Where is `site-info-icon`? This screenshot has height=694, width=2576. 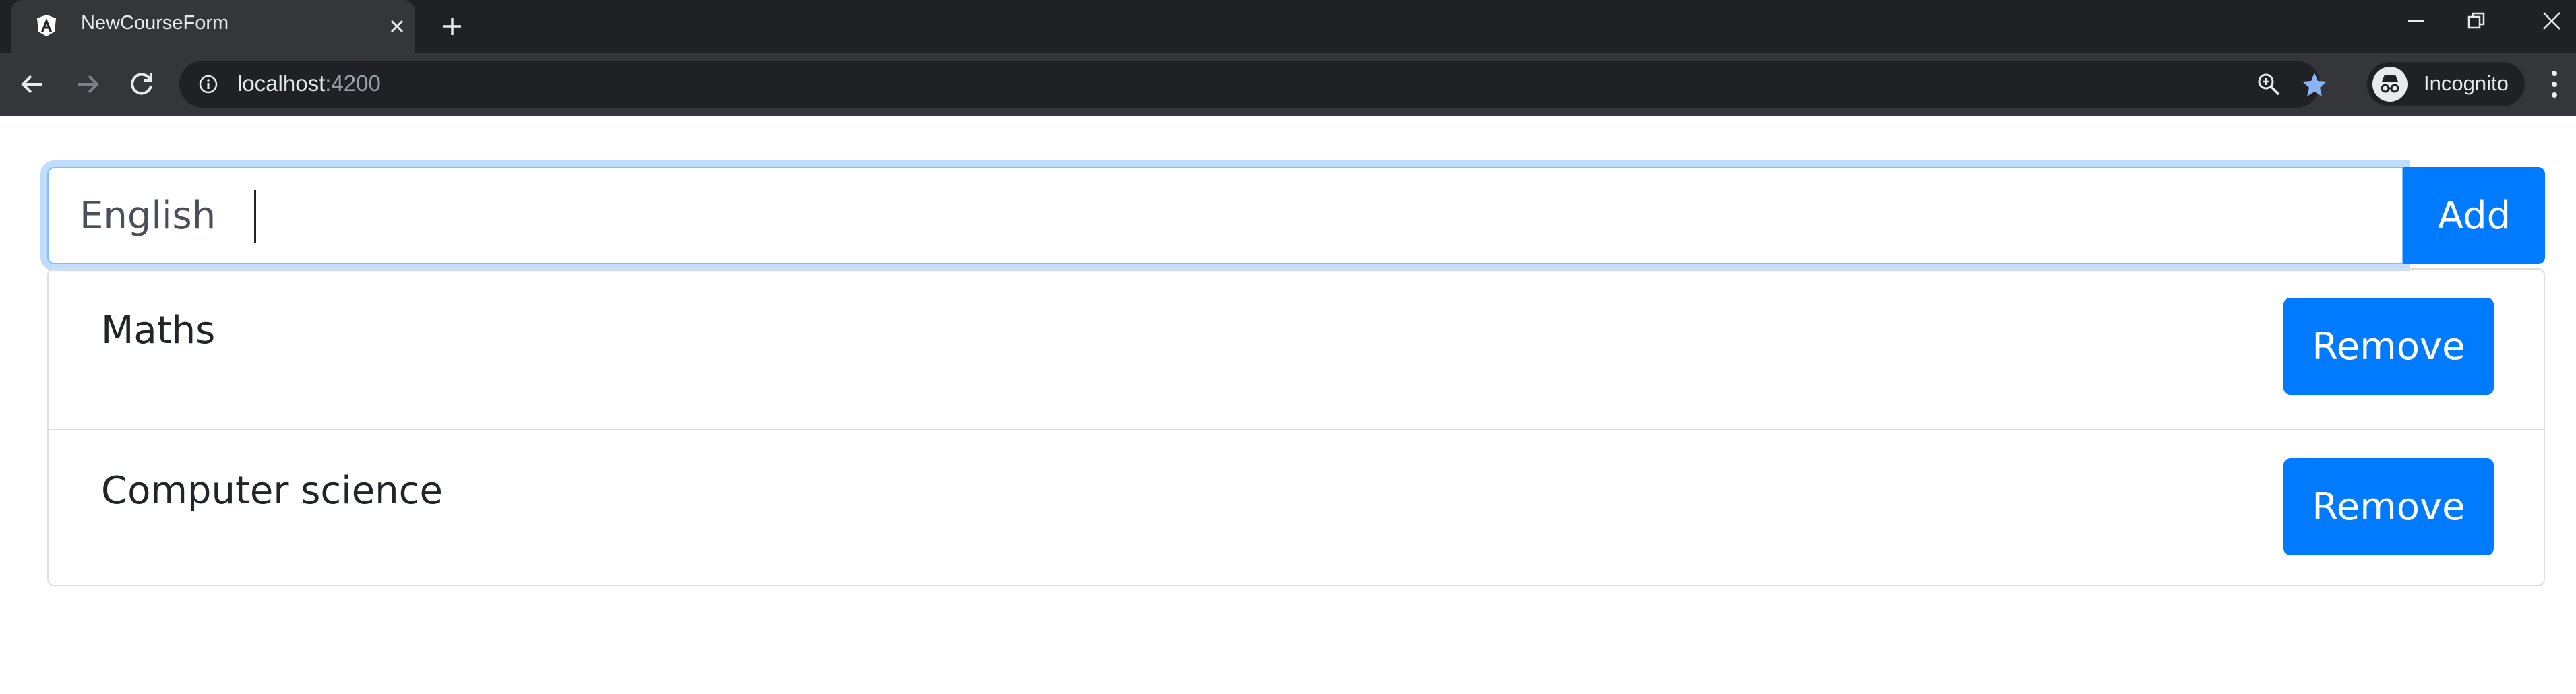
site-info-icon is located at coordinates (208, 84).